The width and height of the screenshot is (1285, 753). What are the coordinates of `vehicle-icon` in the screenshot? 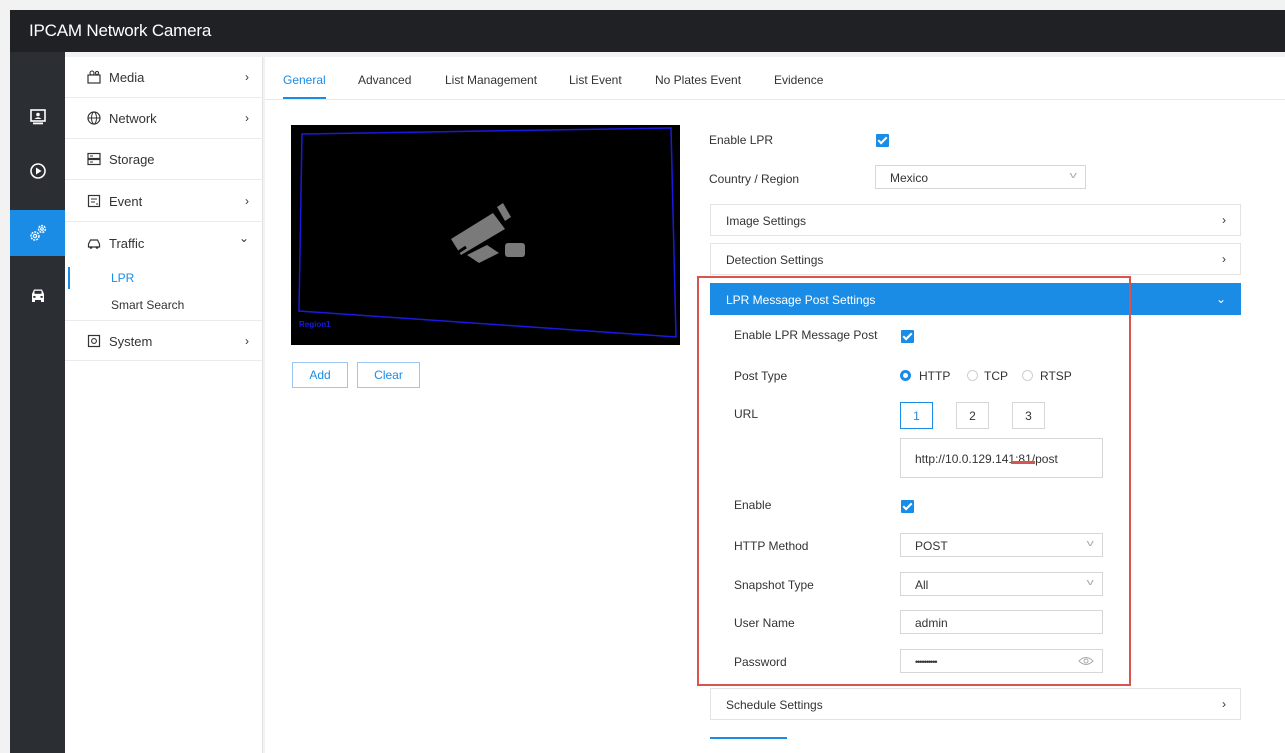 It's located at (37, 295).